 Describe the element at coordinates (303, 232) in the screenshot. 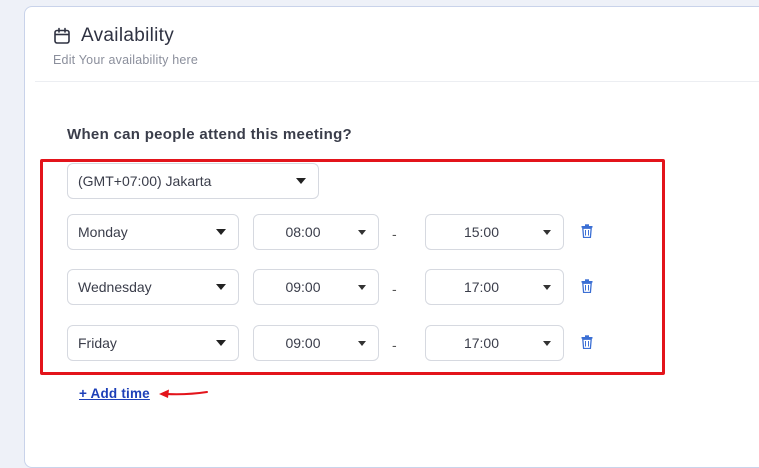

I see `start-time-value: 08:00` at that location.